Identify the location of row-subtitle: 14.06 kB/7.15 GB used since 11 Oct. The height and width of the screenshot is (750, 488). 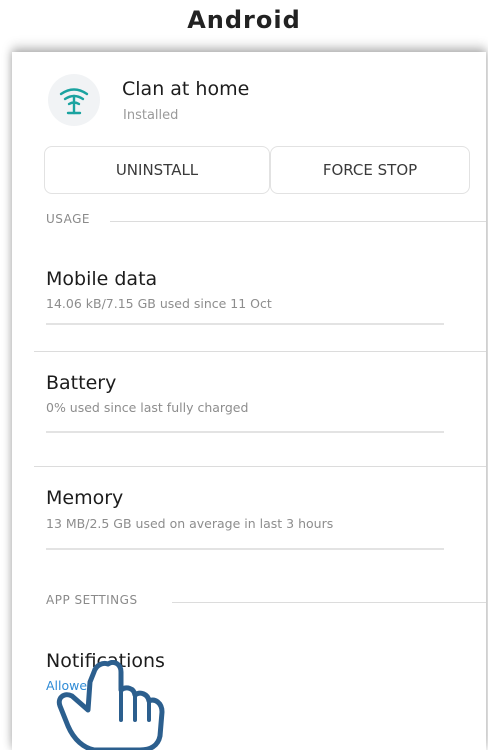
(159, 303).